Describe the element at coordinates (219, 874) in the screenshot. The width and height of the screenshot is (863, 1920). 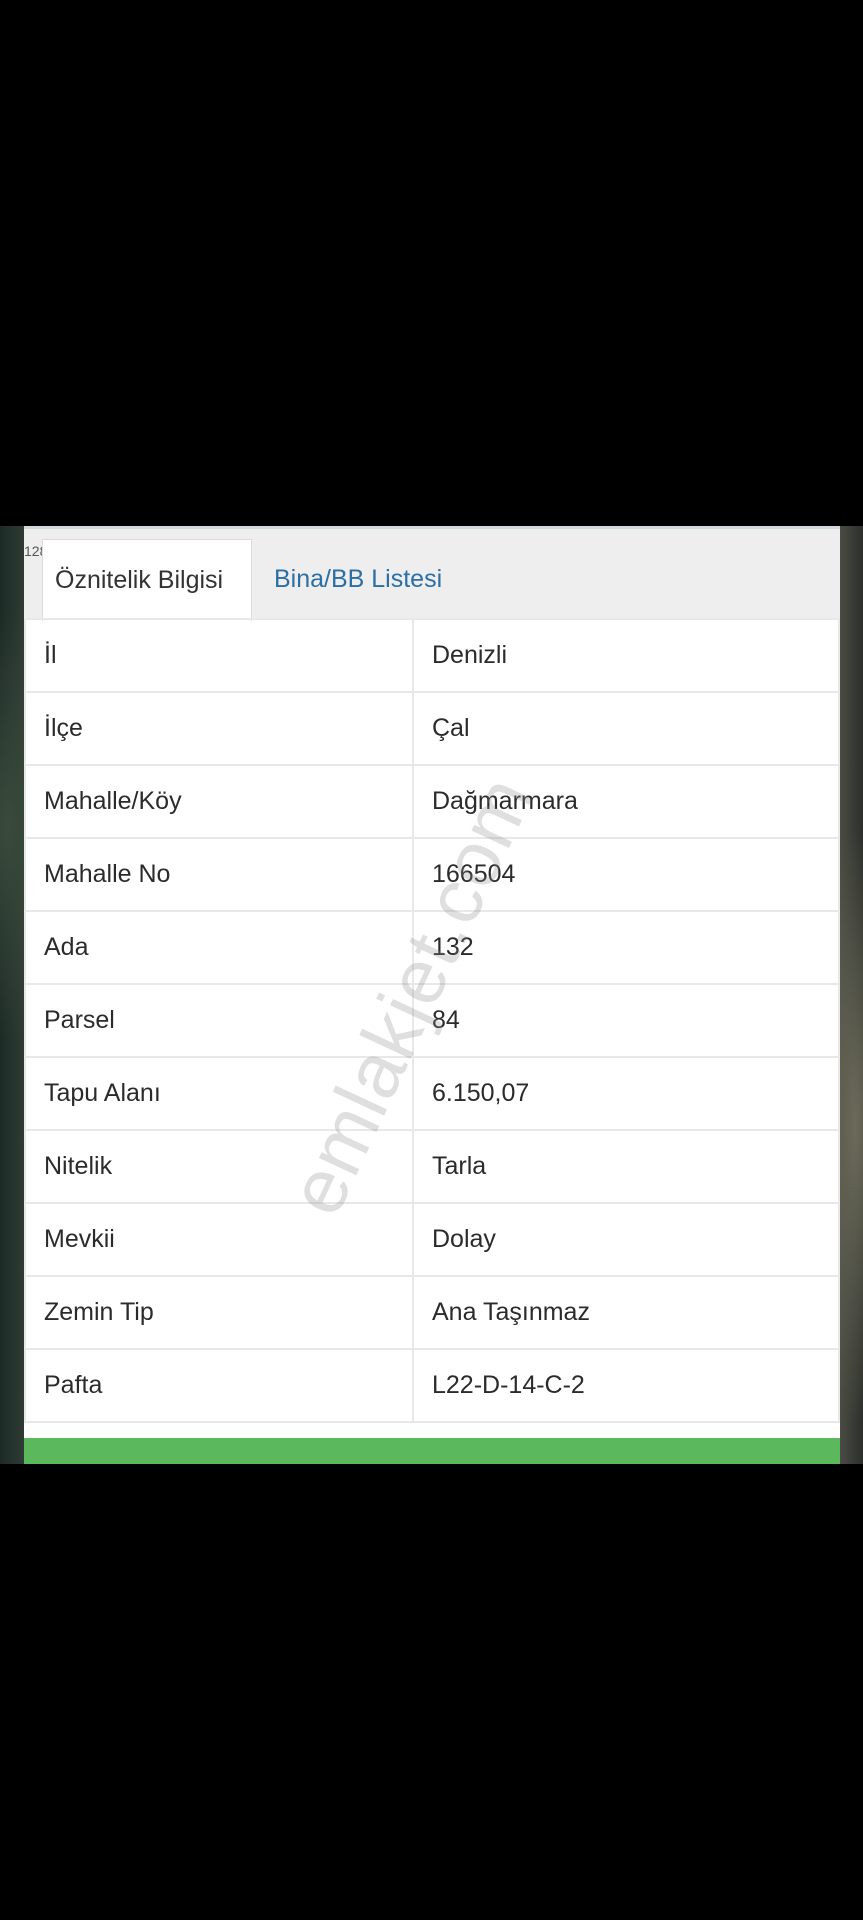
I see `attribute-key: Mahalle No` at that location.